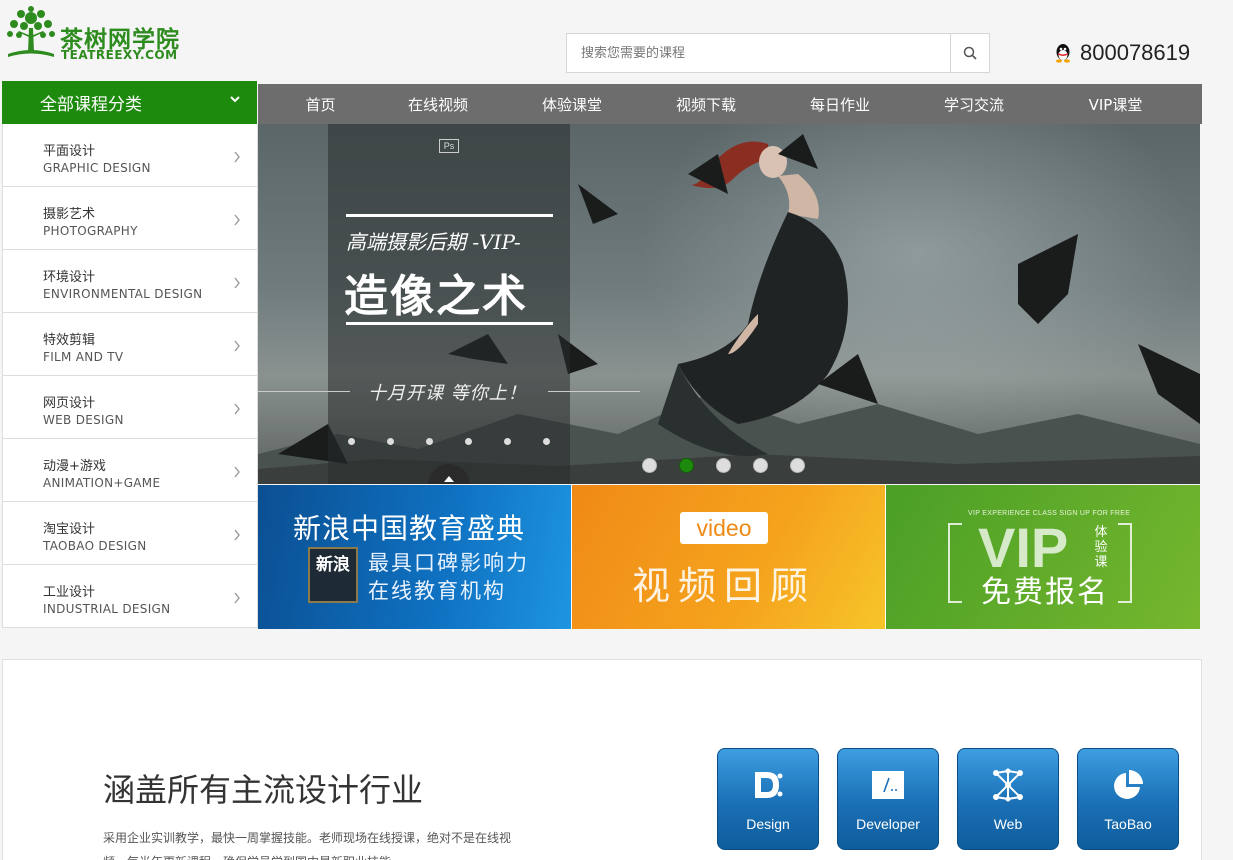 This screenshot has width=1233, height=860. What do you see at coordinates (438, 104) in the screenshot?
I see `nav-item: 在线视频` at bounding box center [438, 104].